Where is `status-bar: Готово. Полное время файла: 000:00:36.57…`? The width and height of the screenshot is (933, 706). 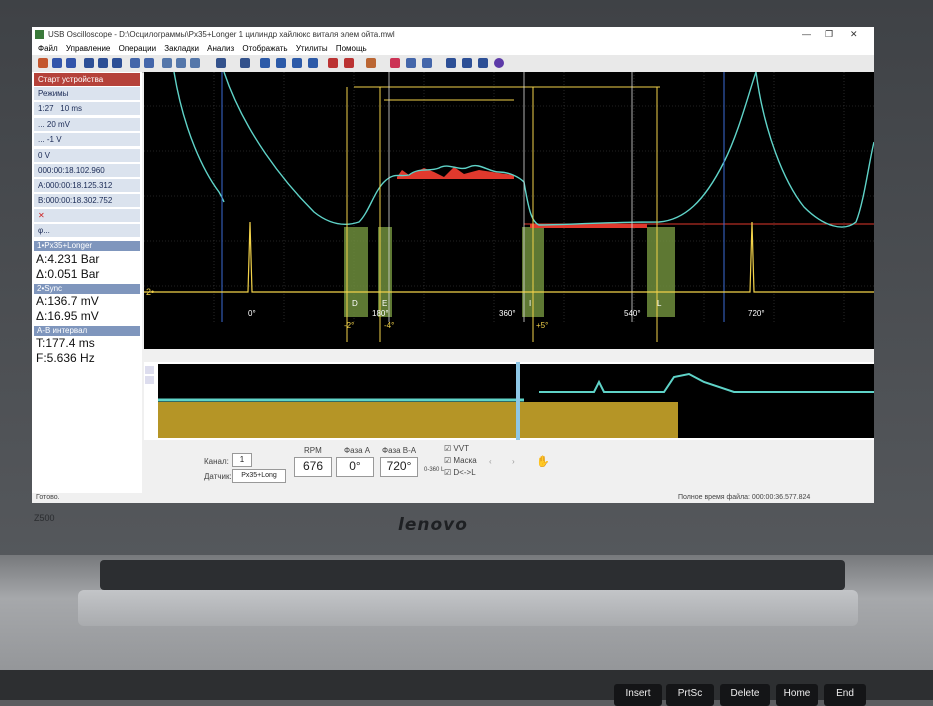 status-bar: Готово. Полное время файла: 000:00:36.57… is located at coordinates (453, 498).